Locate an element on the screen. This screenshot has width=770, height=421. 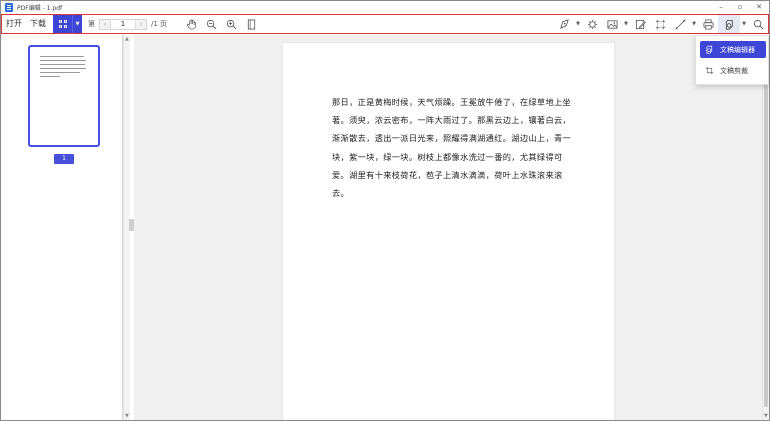
line-icon is located at coordinates (680, 24).